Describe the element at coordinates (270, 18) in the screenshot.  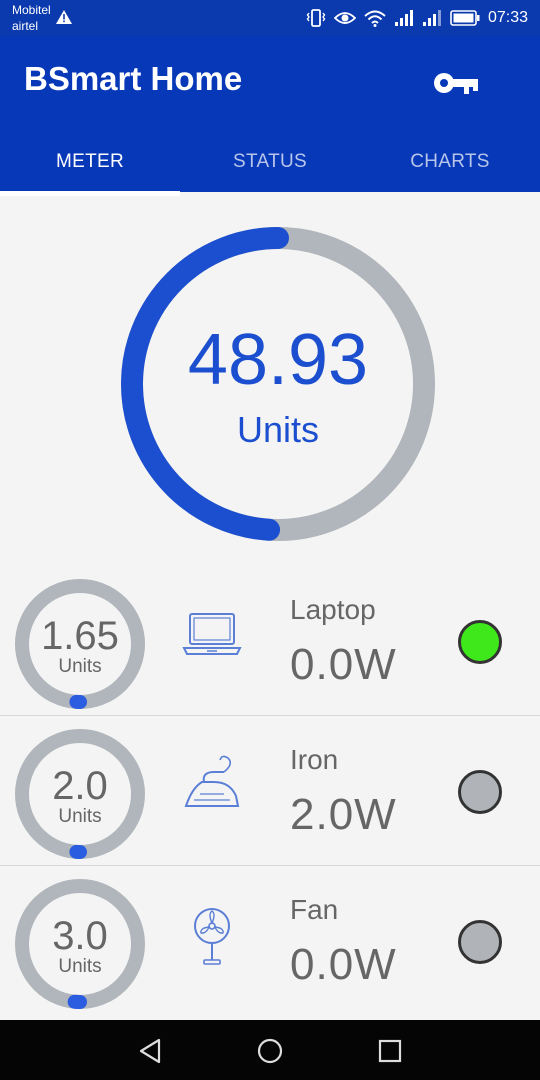
I see `status-bar: Mobitel airtel 07:33` at that location.